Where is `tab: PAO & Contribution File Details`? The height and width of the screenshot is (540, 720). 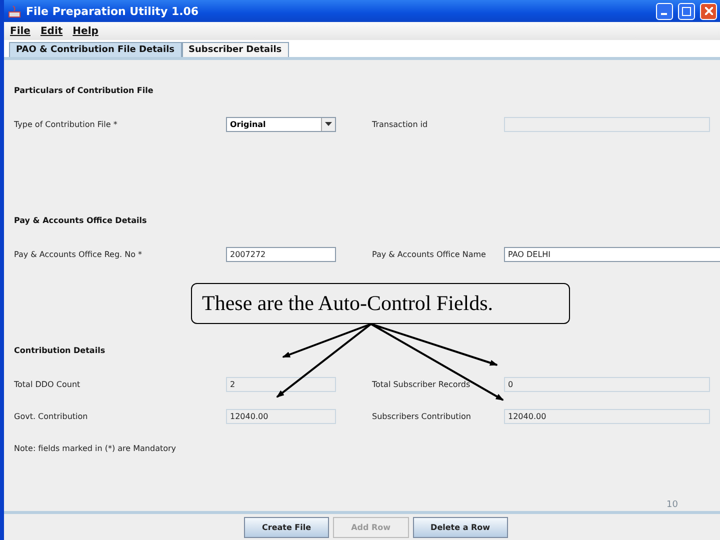
tab: PAO & Contribution File Details is located at coordinates (95, 49).